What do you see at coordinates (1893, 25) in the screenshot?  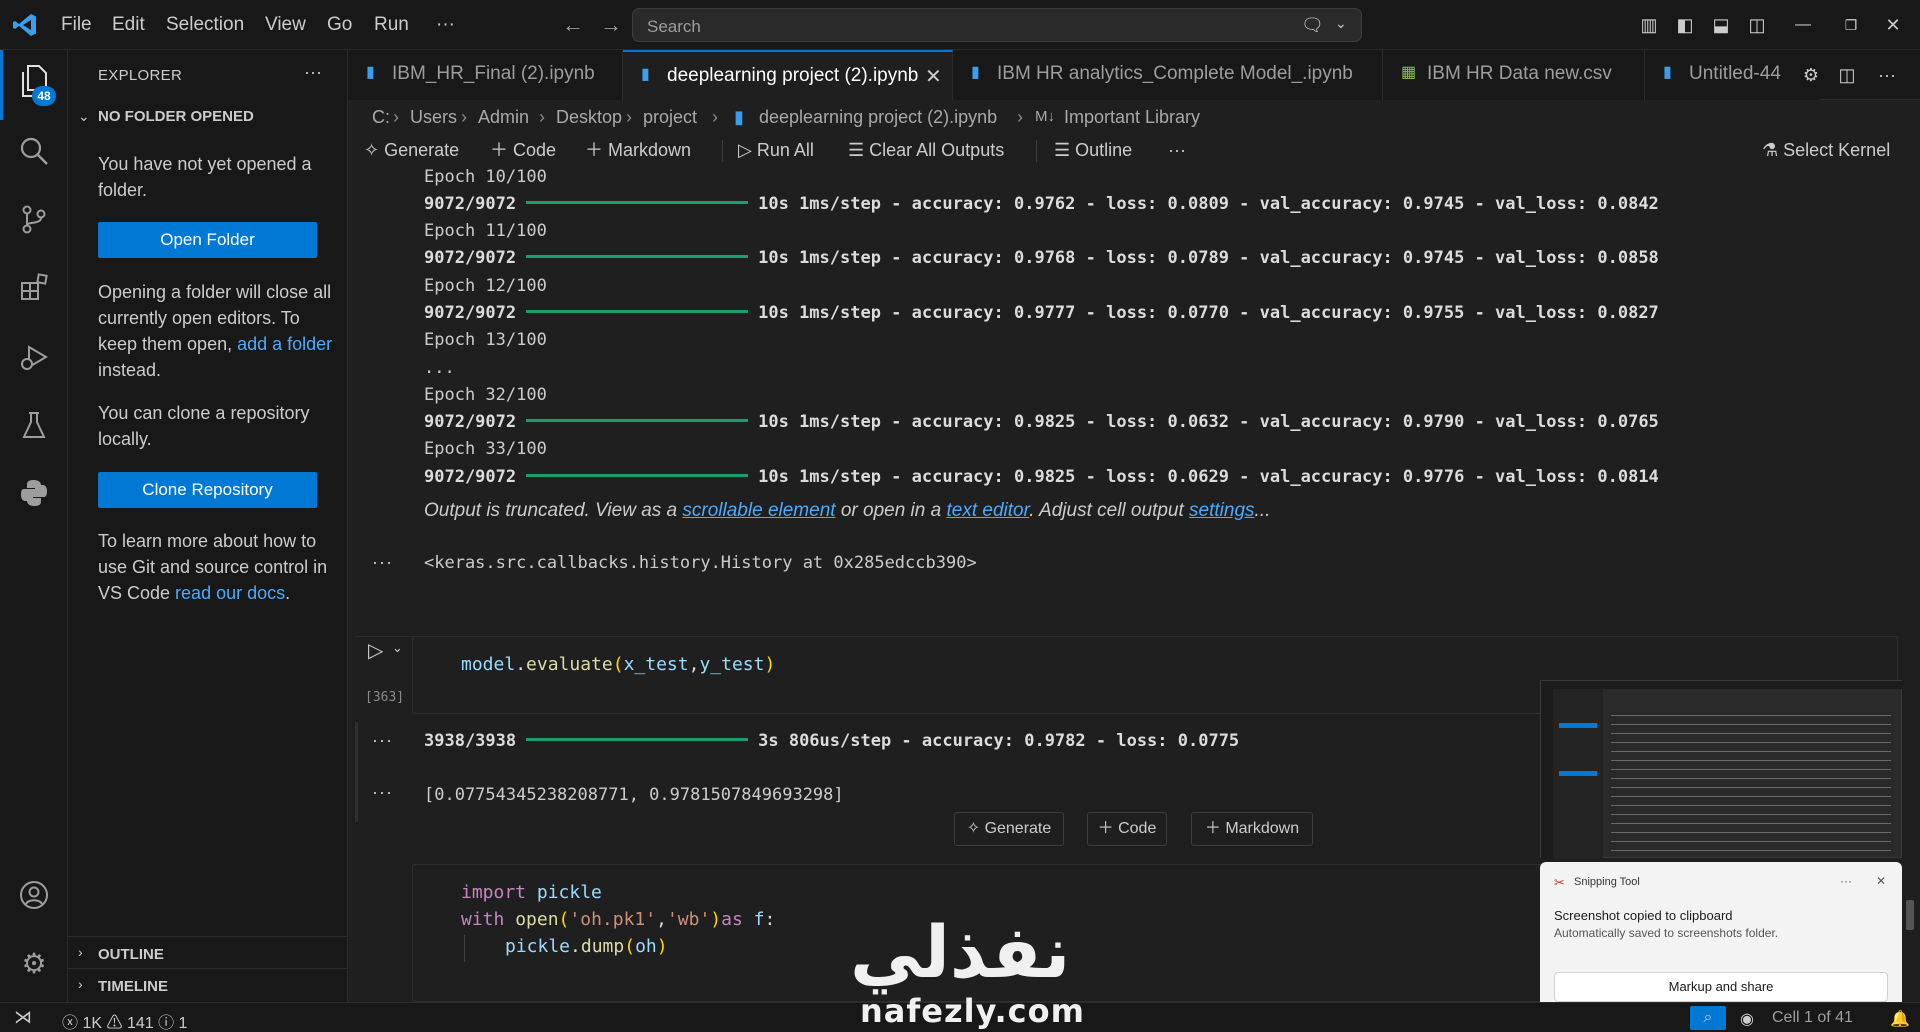 I see `close-window-icon: ✕` at bounding box center [1893, 25].